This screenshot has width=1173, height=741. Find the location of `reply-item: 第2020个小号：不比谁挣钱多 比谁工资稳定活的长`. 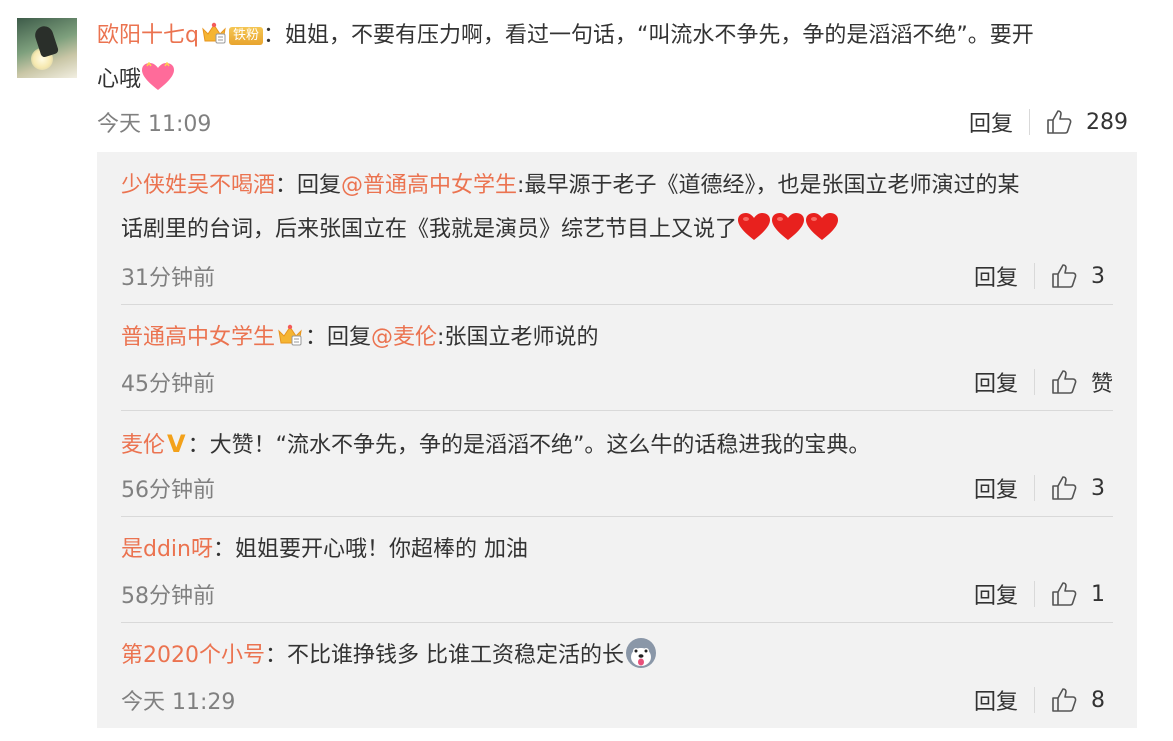

reply-item: 第2020个小号：不比谁挣钱多 比谁工资稳定活的长 is located at coordinates (617, 656).